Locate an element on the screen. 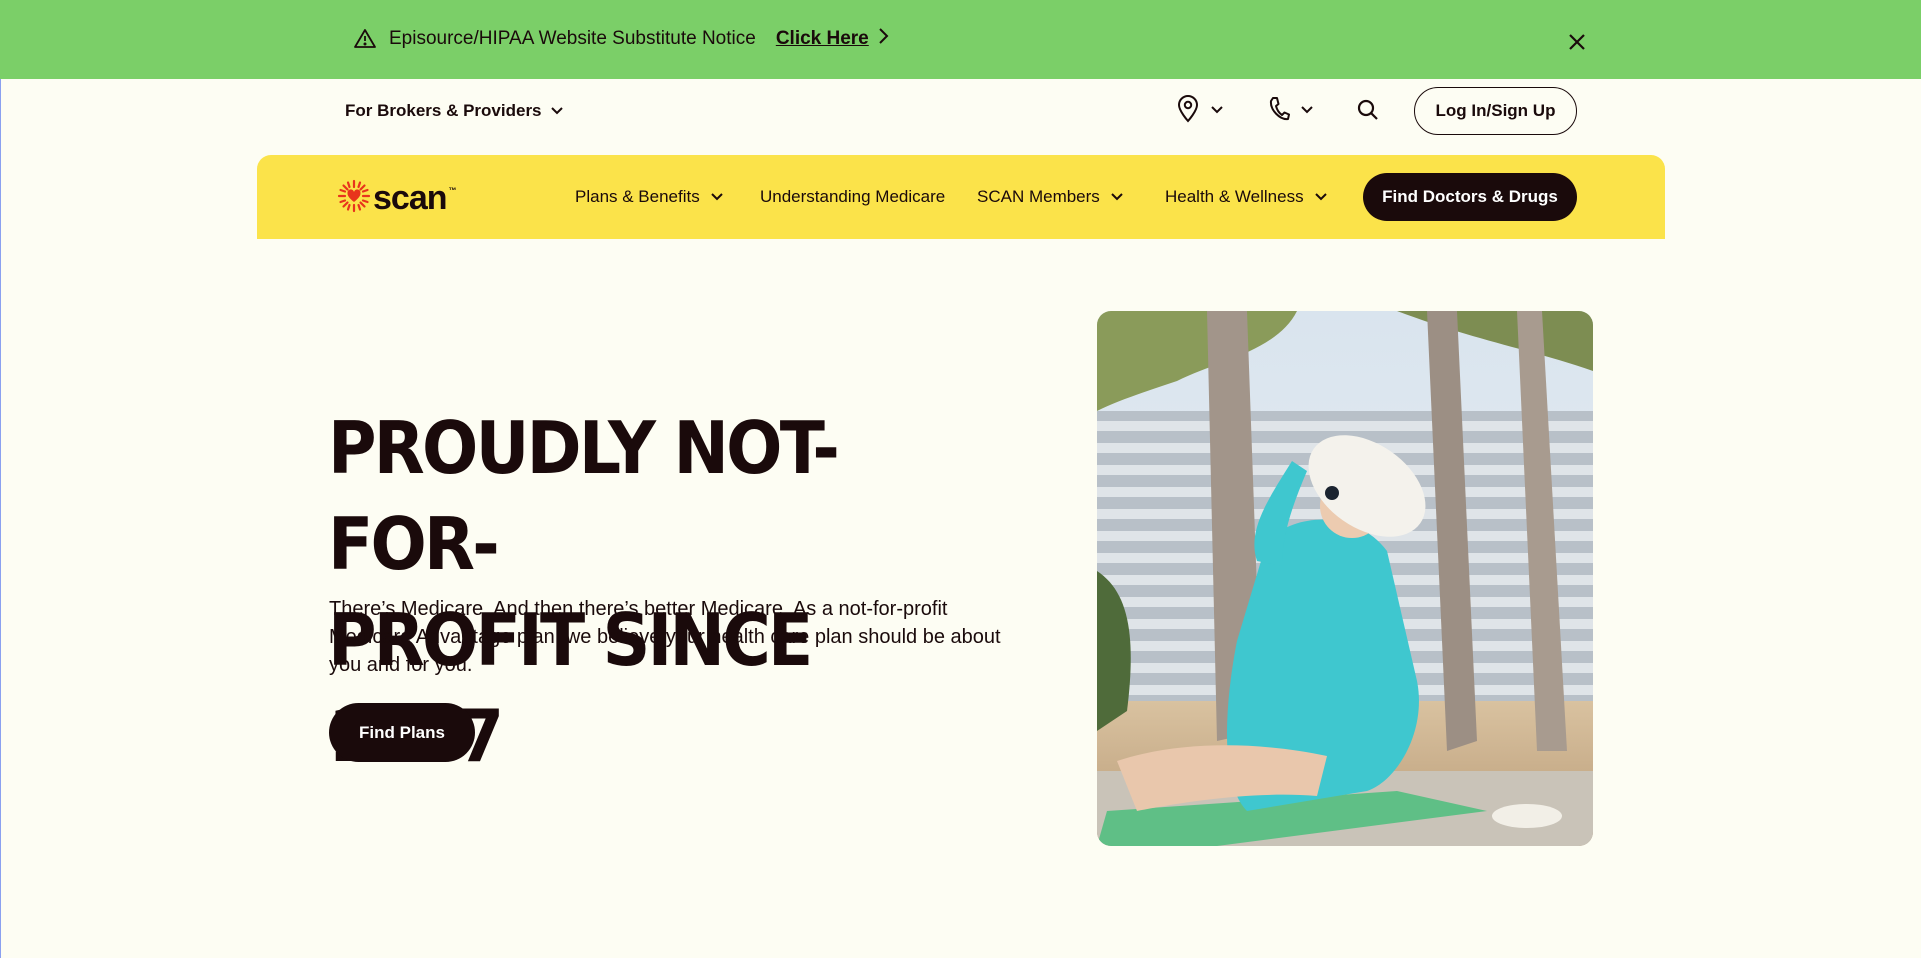 The width and height of the screenshot is (1921, 958). location-menu is located at coordinates (1200, 111).